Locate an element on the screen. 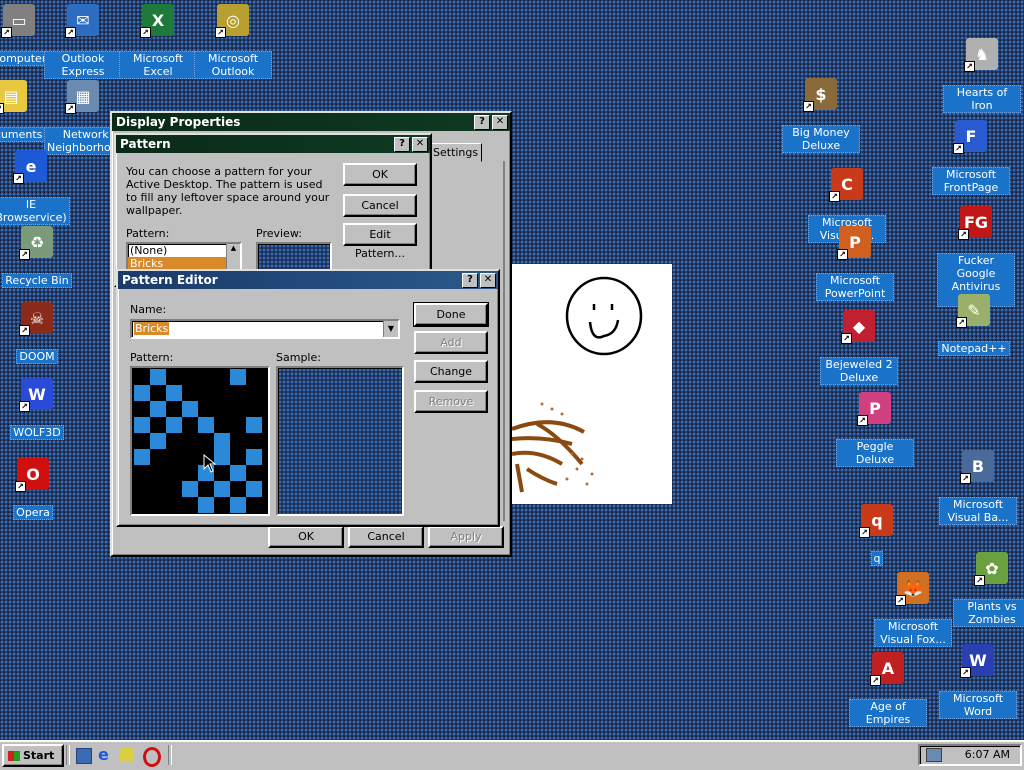 This screenshot has height=770, width=1024. display-properties-titlebar: Display Properties ? ✕ is located at coordinates (311, 122).